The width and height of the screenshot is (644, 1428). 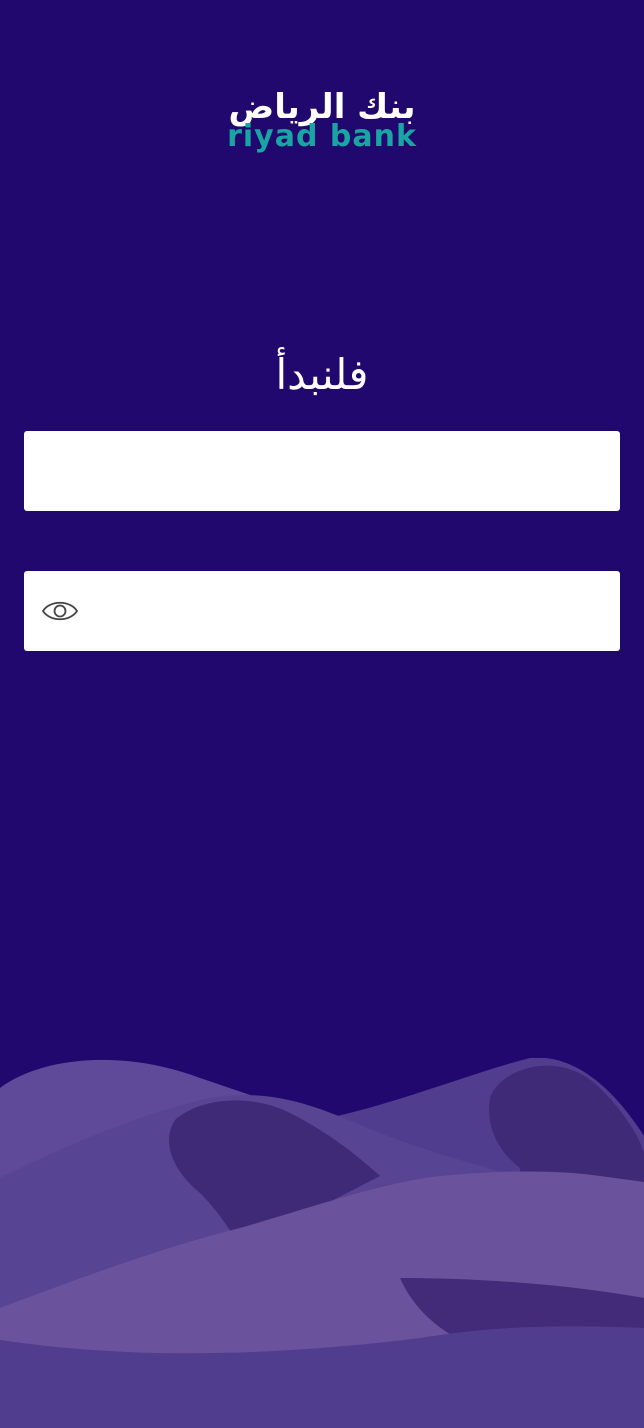 I want to click on riyad-bank-logo: بنك الرياض riyad bank, so click(x=322, y=120).